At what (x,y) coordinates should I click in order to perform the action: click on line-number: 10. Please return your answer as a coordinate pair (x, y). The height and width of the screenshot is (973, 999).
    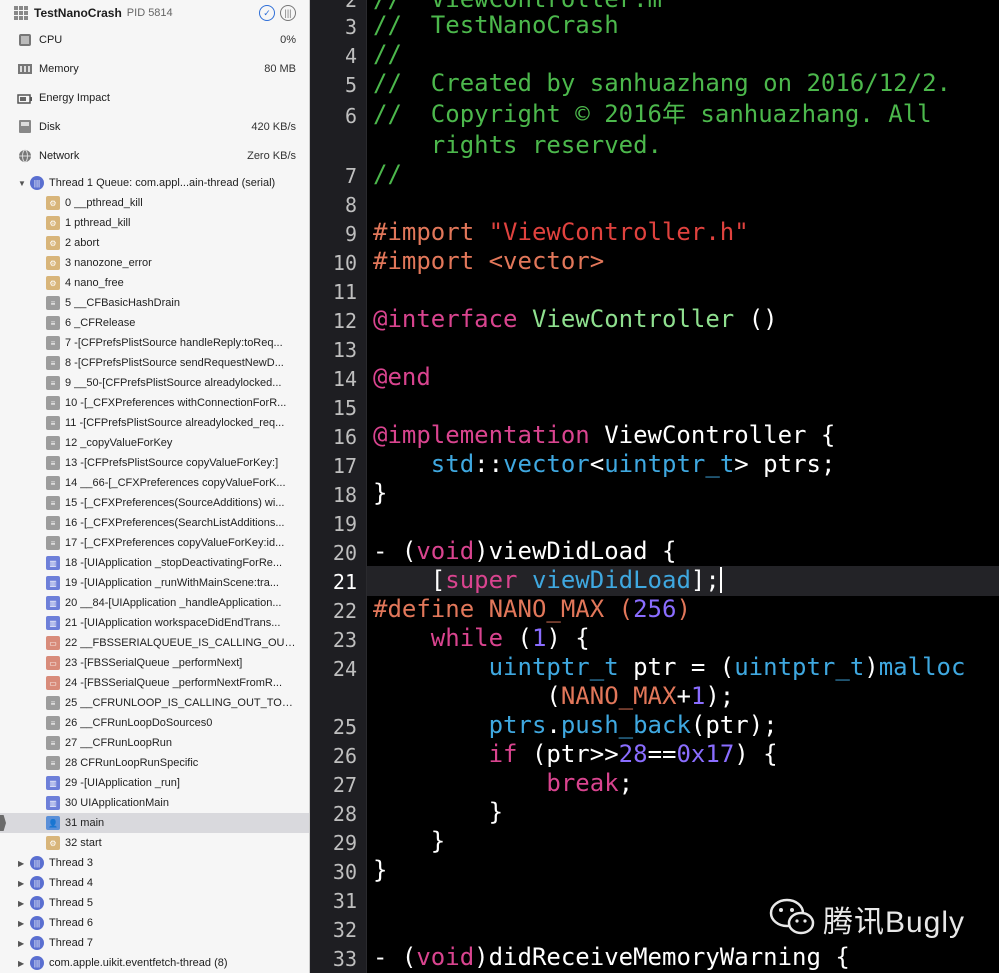
    Looking at the image, I should click on (334, 263).